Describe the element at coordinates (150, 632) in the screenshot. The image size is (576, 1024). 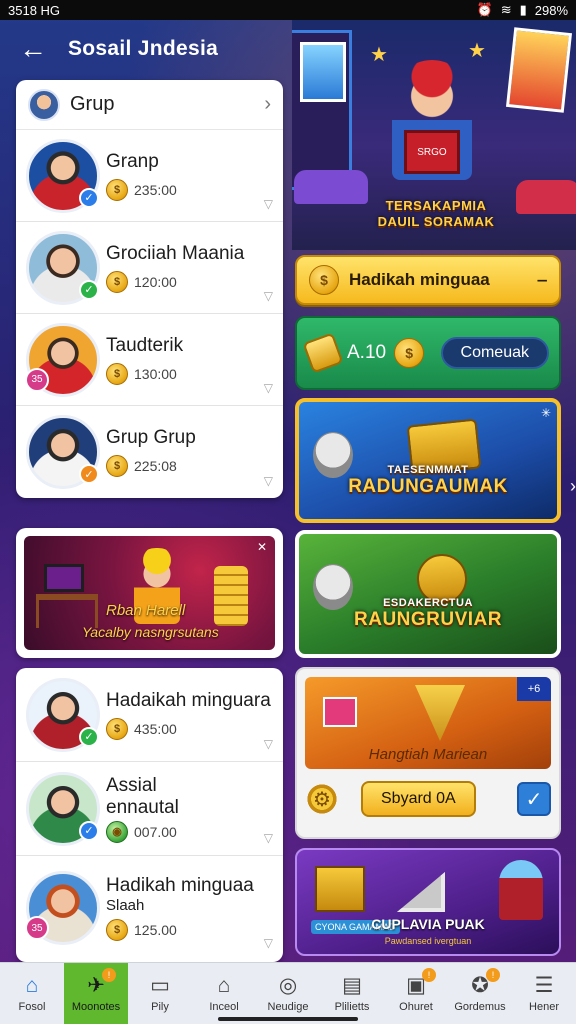
I see `banner-line2: Yacalby nasngrsutans` at that location.